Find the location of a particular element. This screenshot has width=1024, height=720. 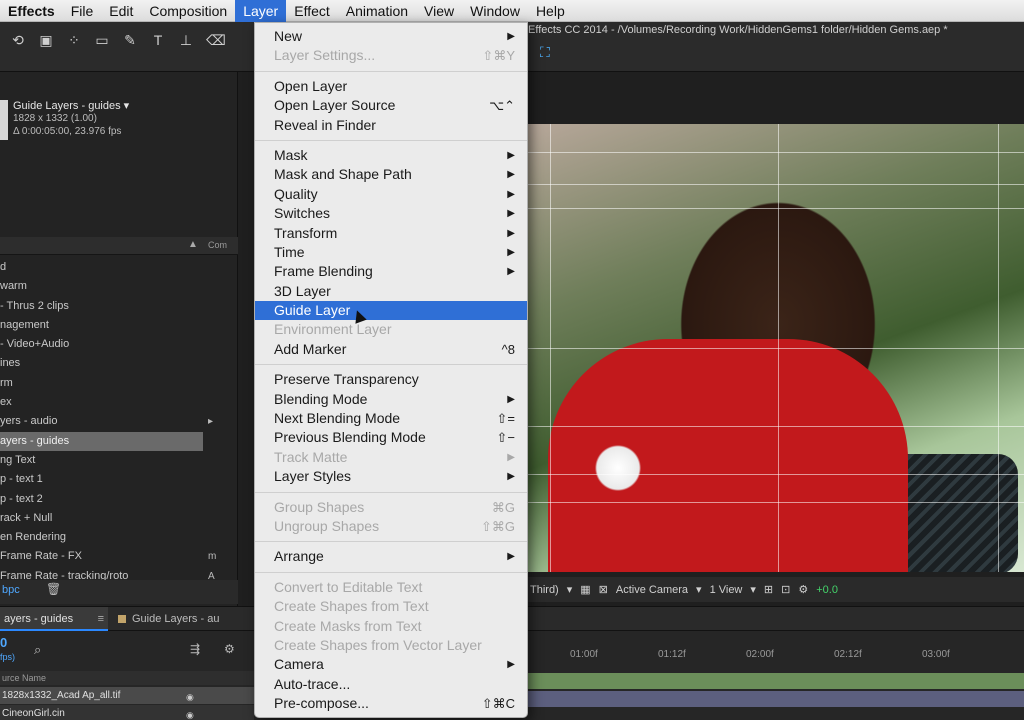

project-item-label: p - text 2 is located at coordinates (21, 498).